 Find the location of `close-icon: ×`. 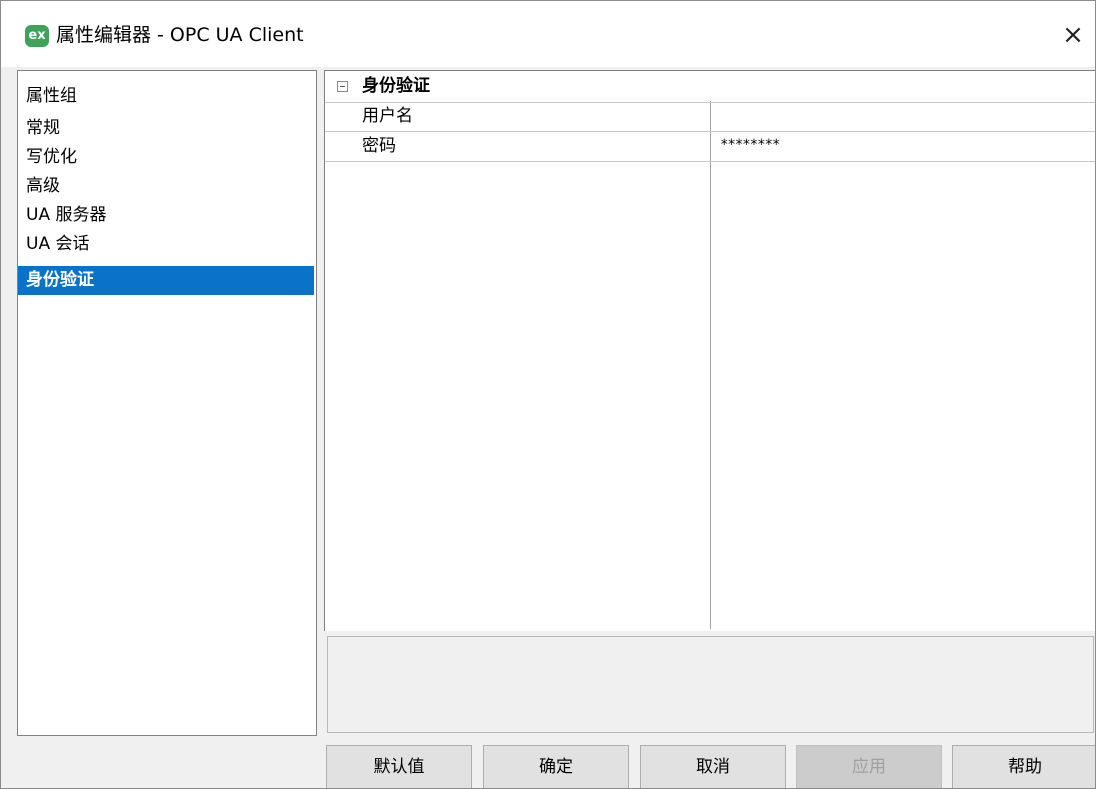

close-icon: × is located at coordinates (1073, 35).